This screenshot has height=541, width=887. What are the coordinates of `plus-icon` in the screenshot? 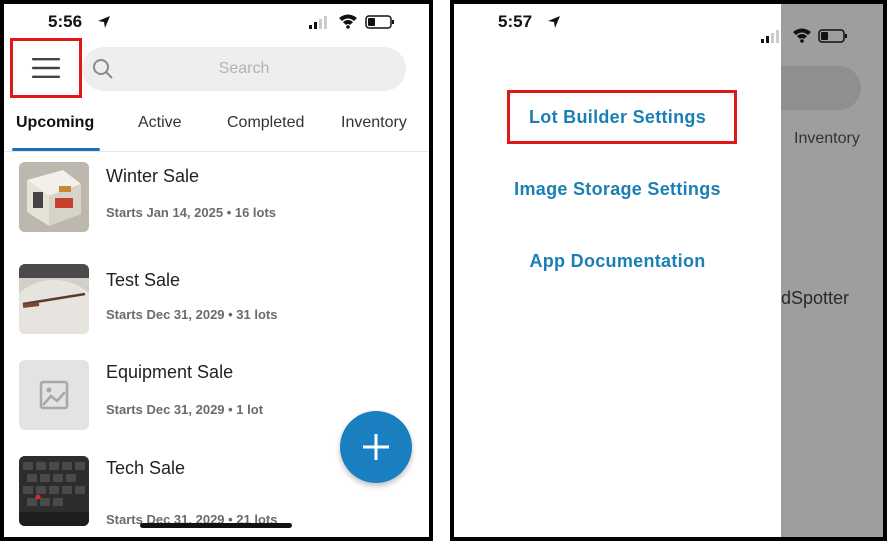 It's located at (376, 447).